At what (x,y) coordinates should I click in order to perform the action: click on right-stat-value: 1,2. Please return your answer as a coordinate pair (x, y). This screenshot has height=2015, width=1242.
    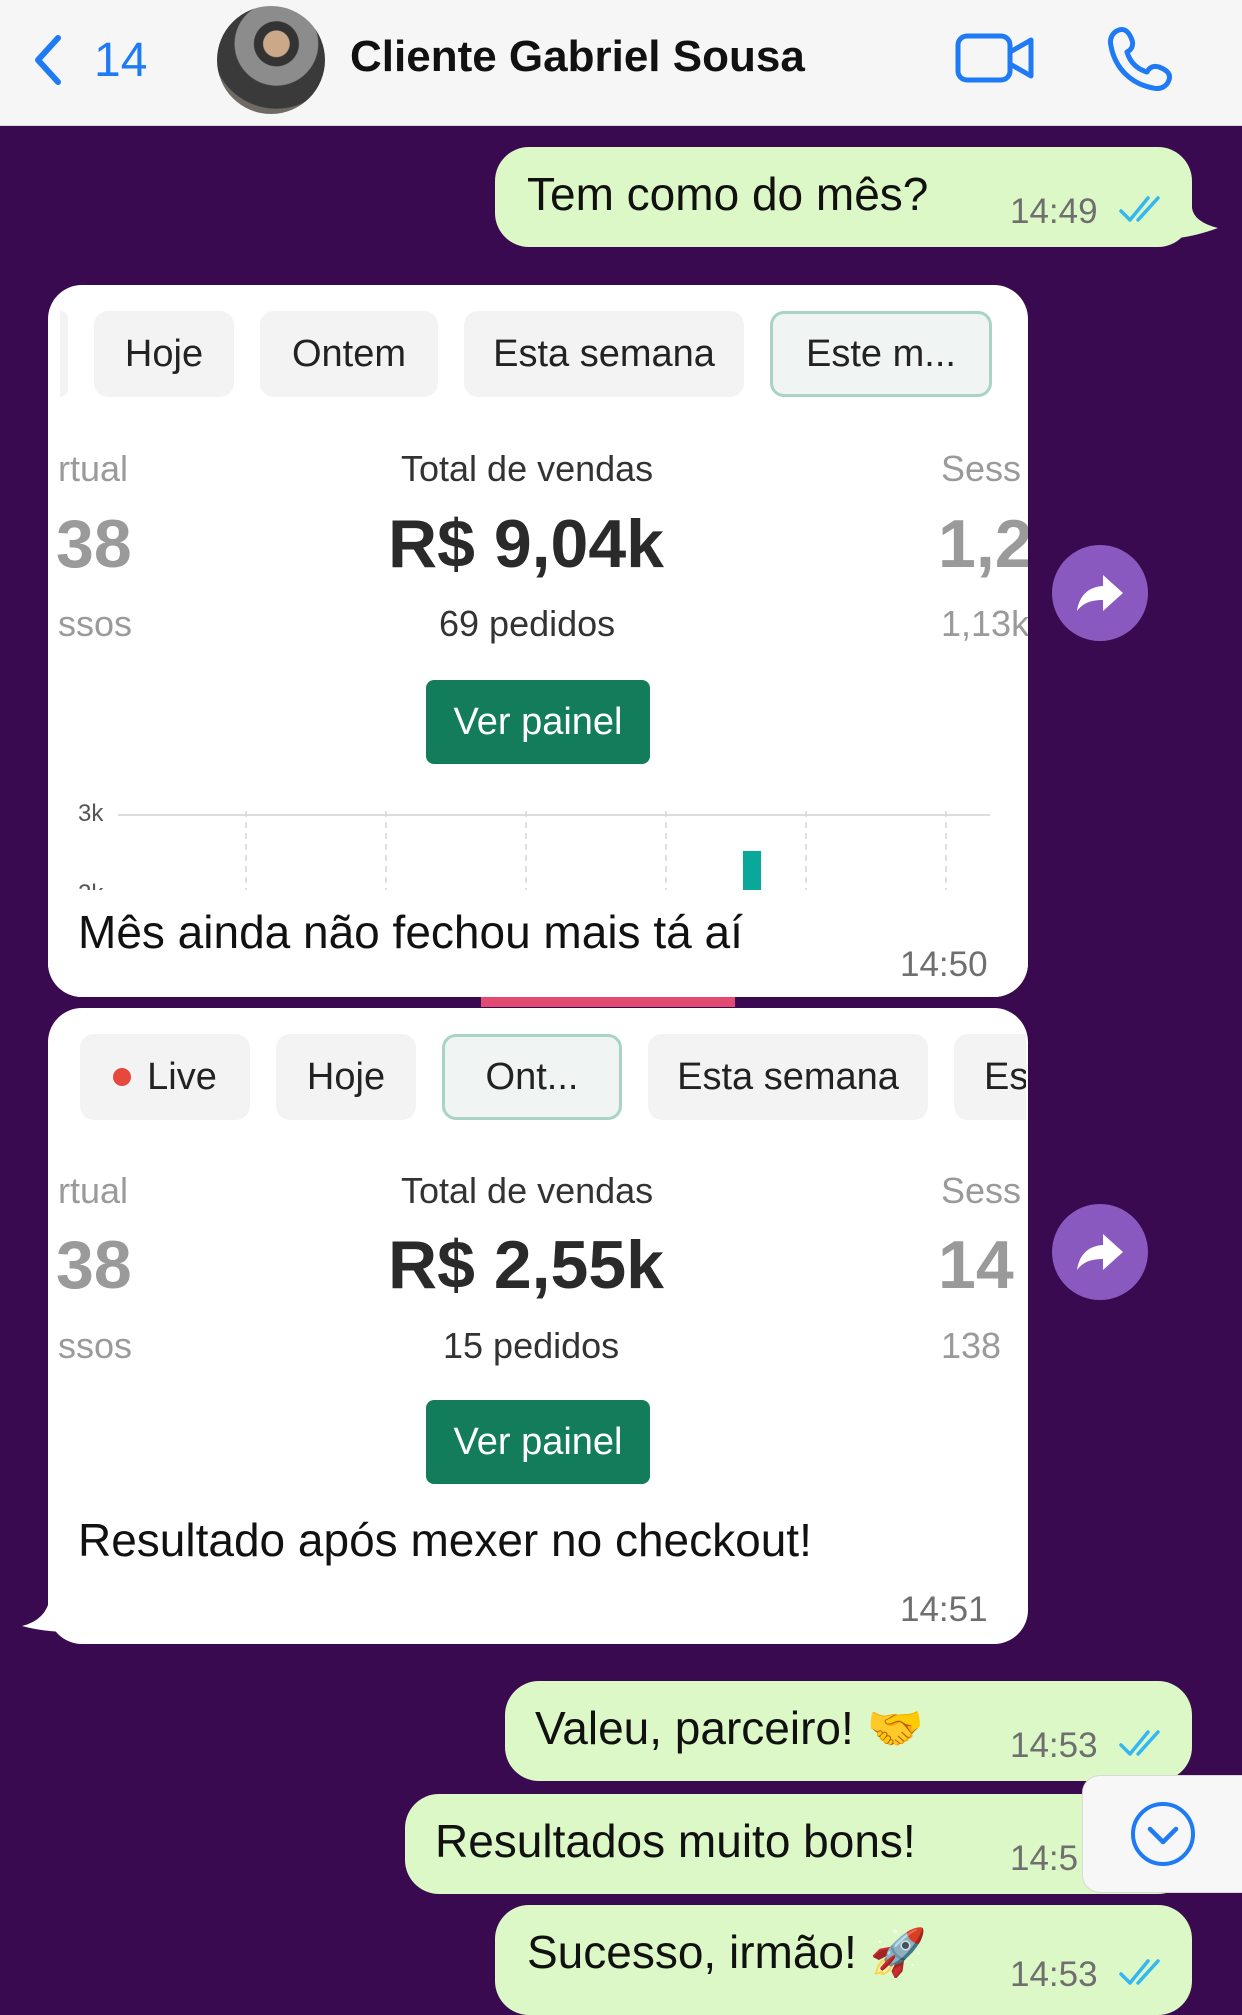
    Looking at the image, I should click on (983, 544).